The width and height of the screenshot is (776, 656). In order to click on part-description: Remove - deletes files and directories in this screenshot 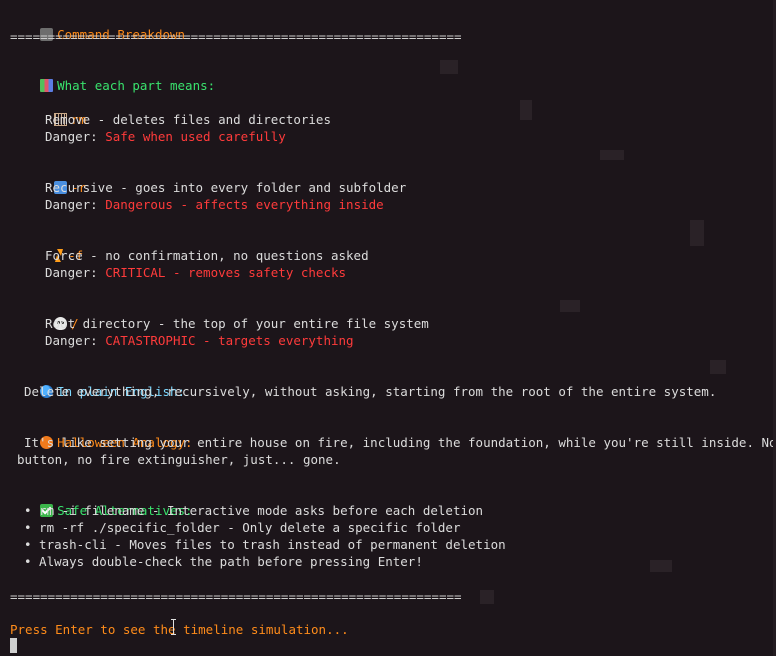, I will do `click(188, 119)`.